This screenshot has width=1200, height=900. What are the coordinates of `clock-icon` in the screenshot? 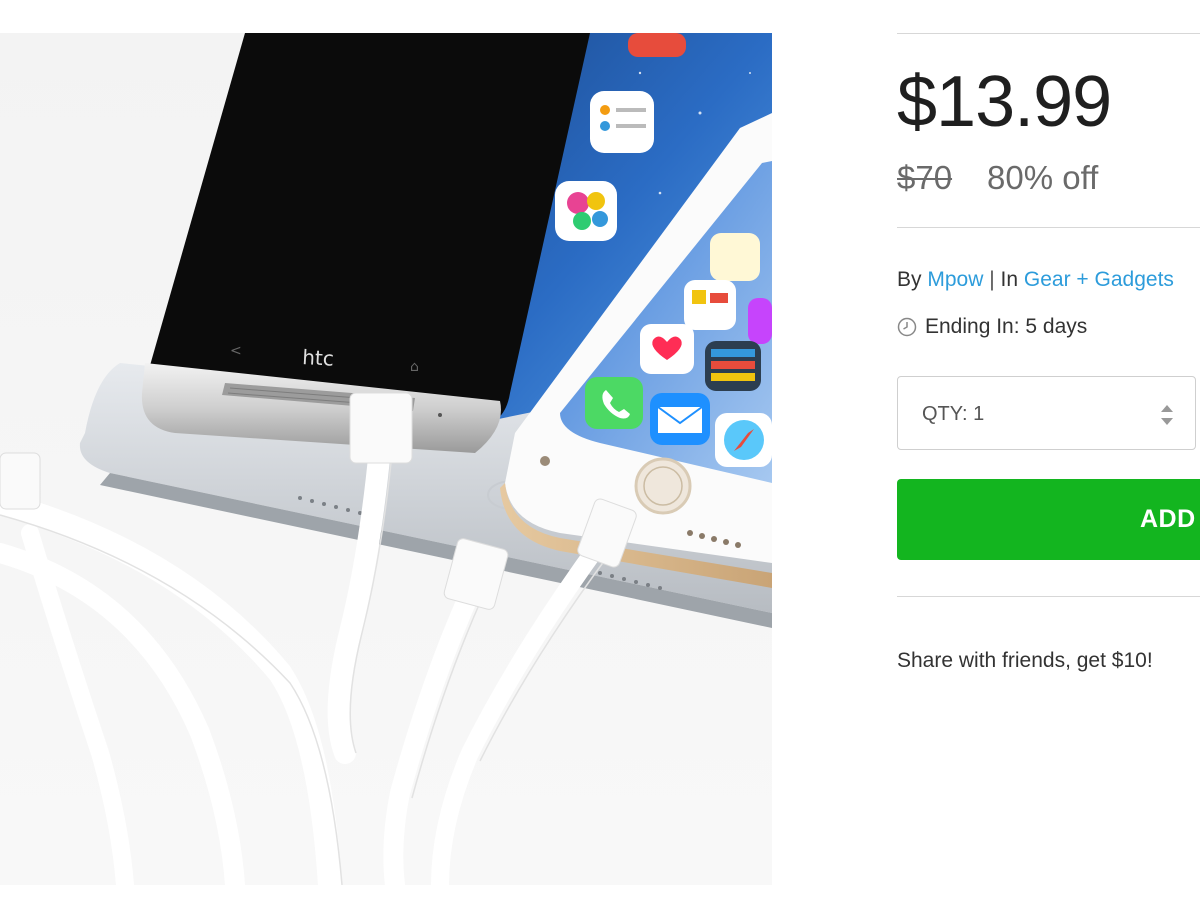 It's located at (907, 327).